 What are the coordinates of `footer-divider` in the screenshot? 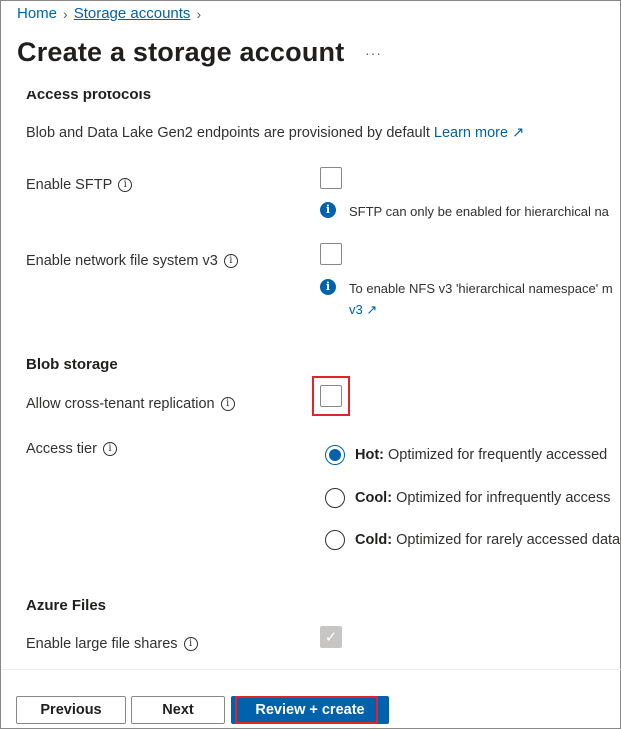 It's located at (311, 669).